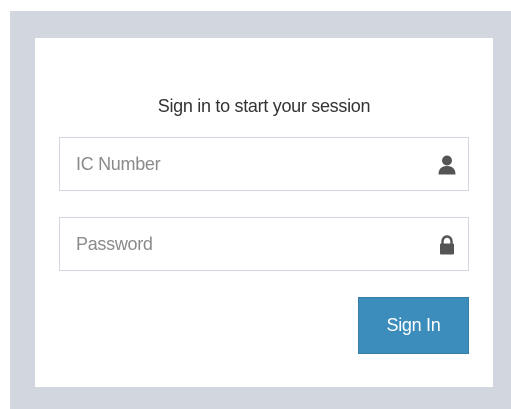 The height and width of the screenshot is (409, 511). What do you see at coordinates (447, 245) in the screenshot?
I see `lock-icon` at bounding box center [447, 245].